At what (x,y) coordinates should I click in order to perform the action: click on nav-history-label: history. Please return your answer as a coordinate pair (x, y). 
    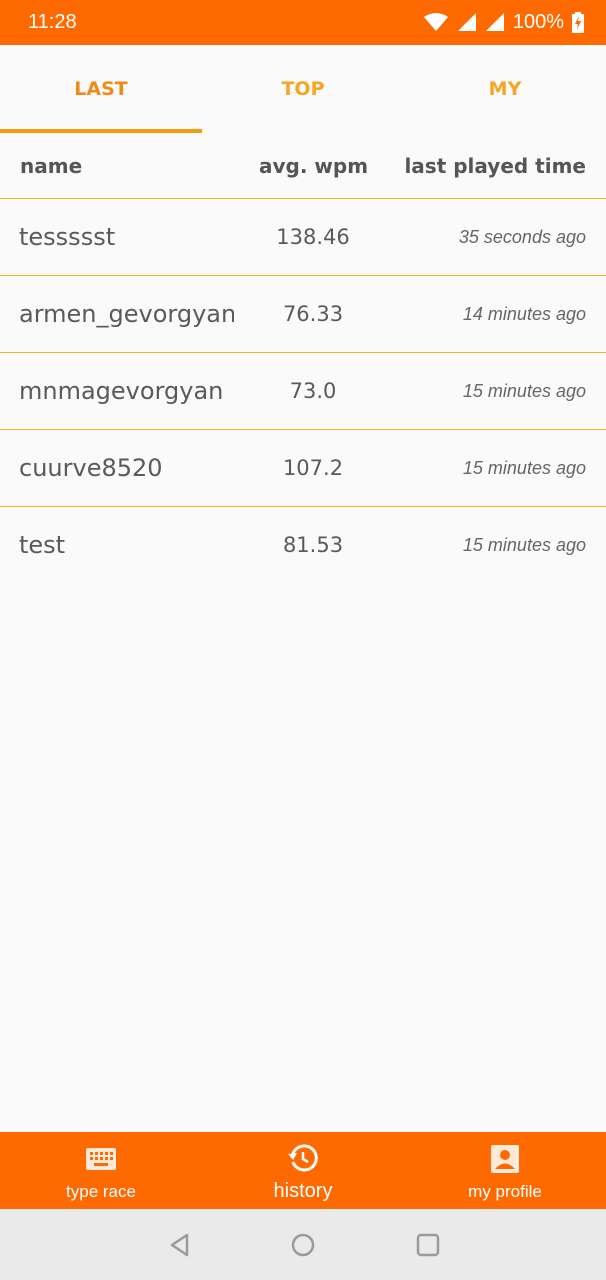
    Looking at the image, I should click on (303, 1191).